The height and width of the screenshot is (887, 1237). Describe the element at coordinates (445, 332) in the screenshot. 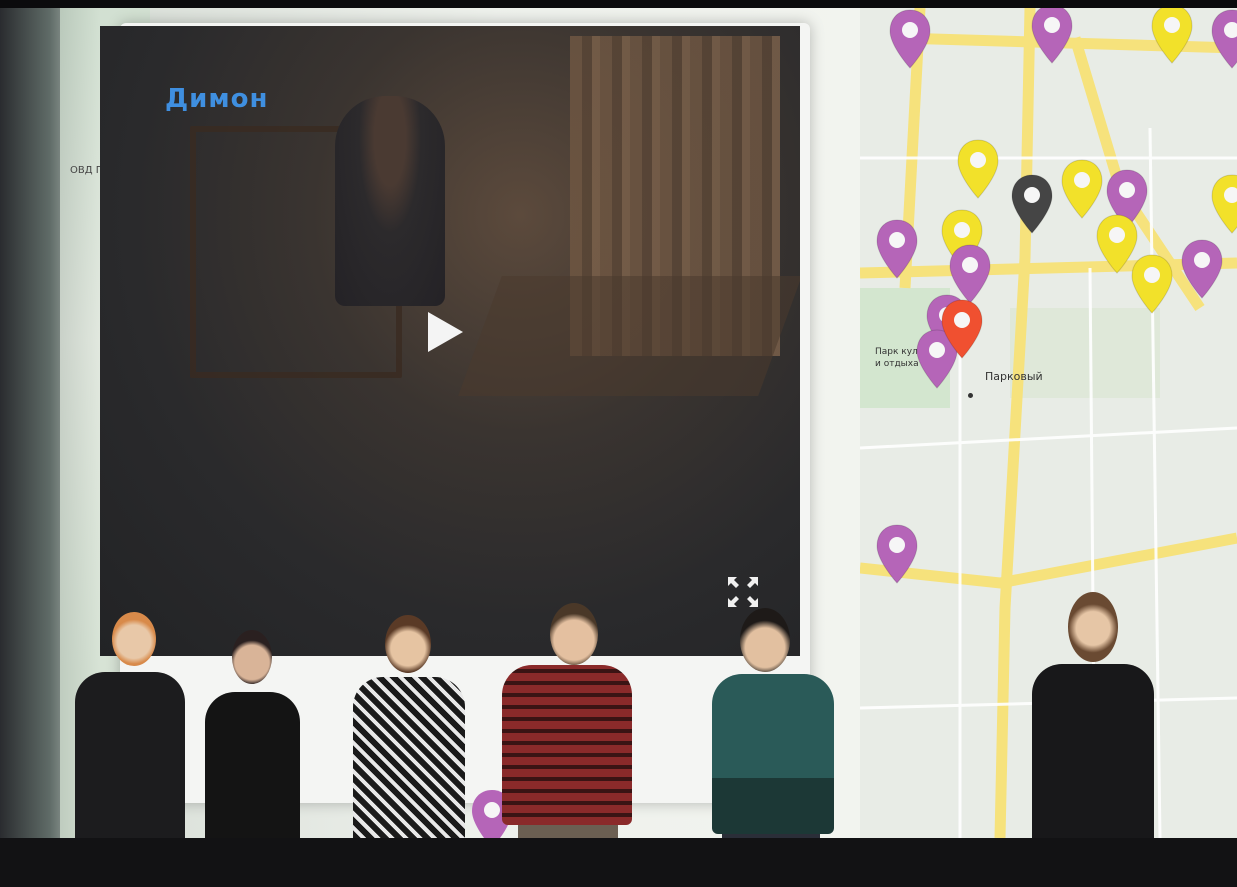

I see `play-icon` at that location.